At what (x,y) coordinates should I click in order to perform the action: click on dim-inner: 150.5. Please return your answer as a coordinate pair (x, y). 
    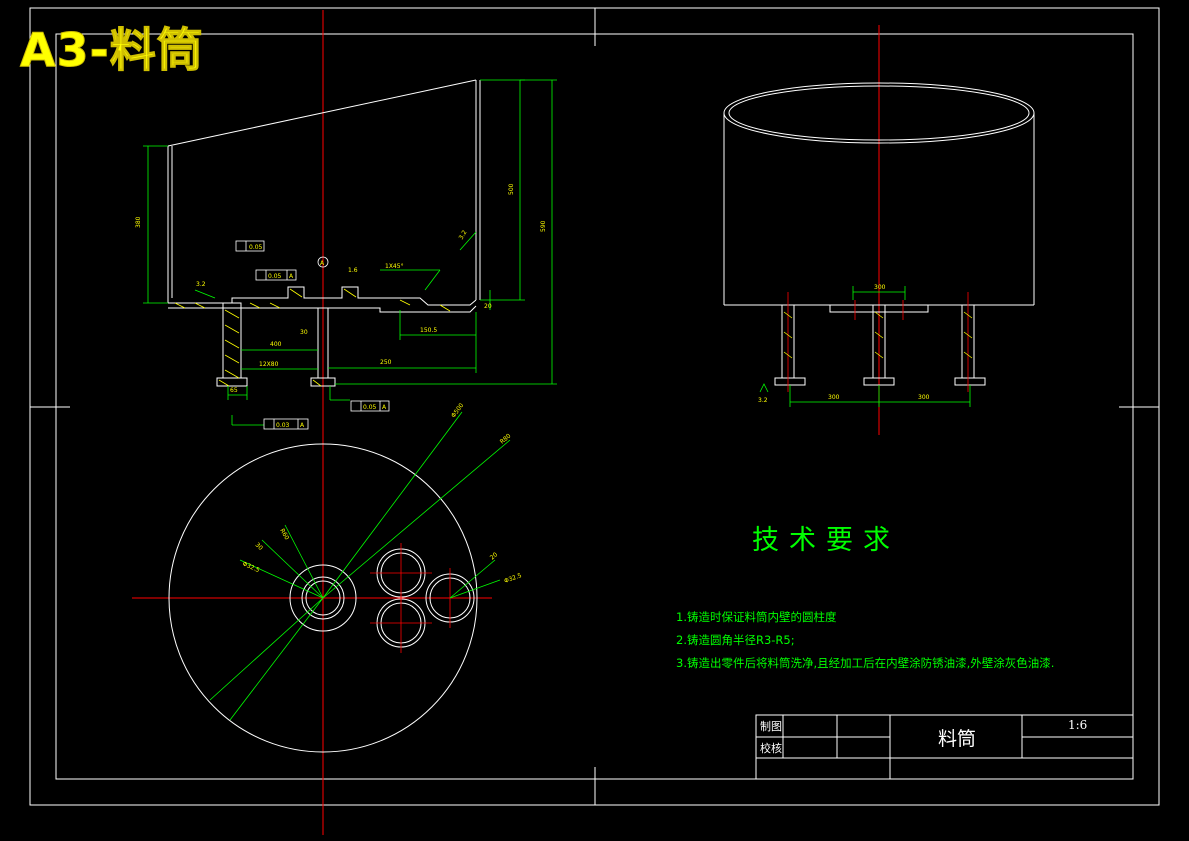
    Looking at the image, I should click on (428, 330).